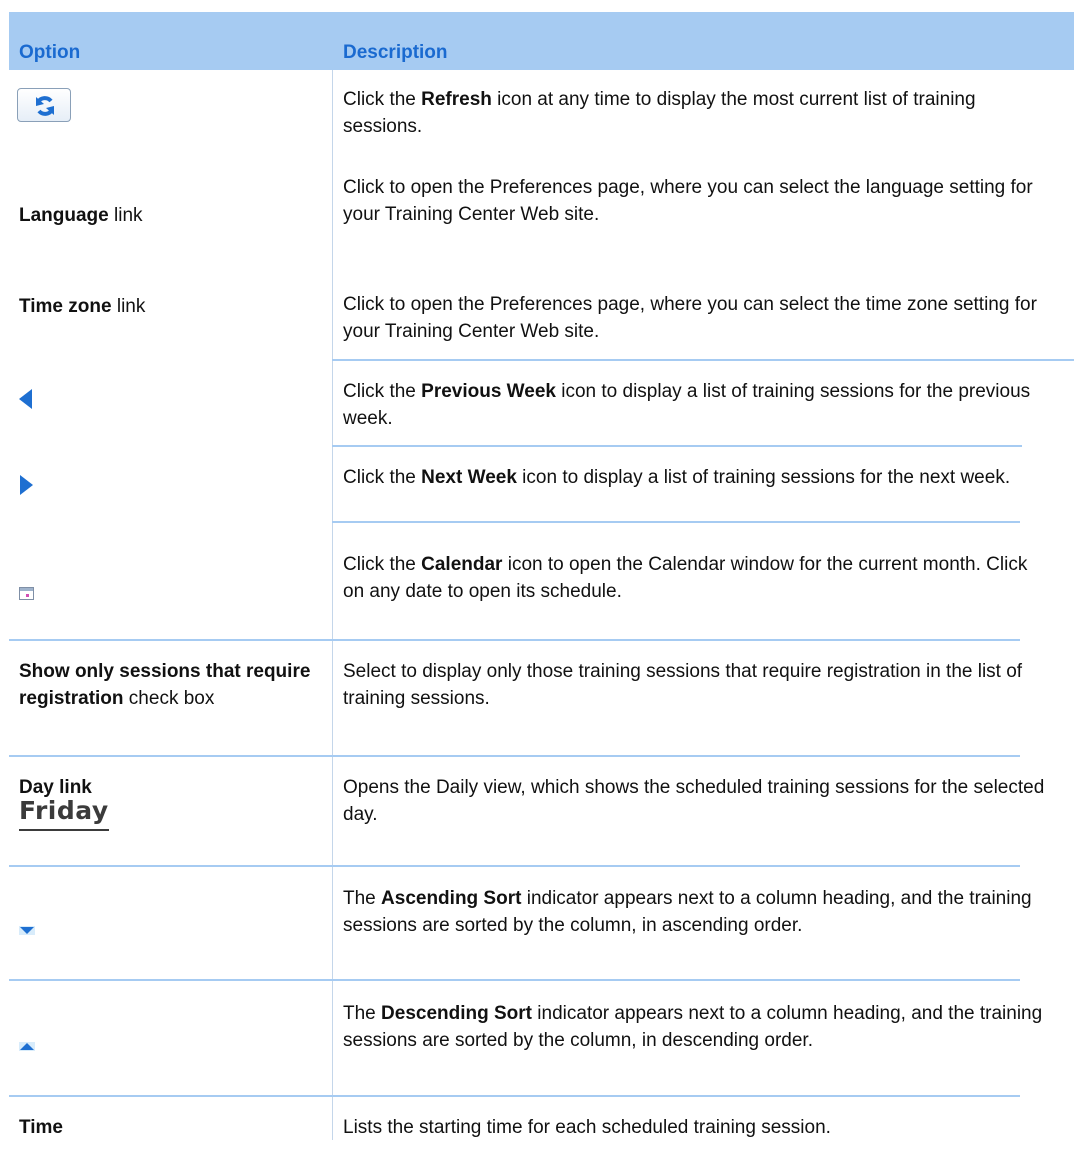  I want to click on refresh-button, so click(44, 105).